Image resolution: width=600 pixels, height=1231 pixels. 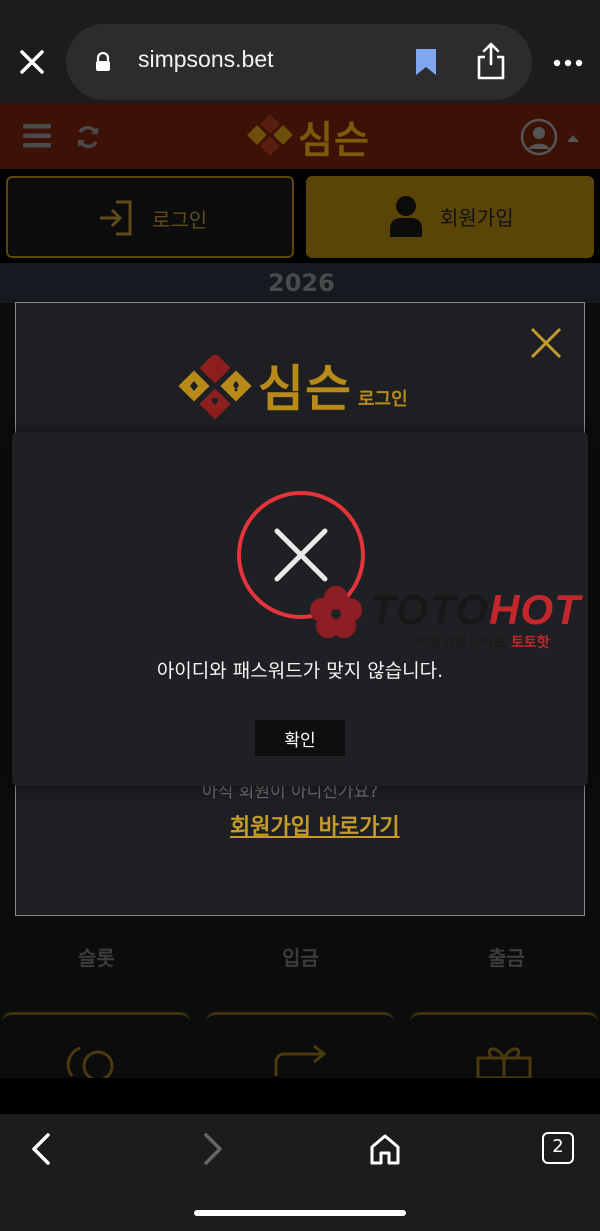 I want to click on url-text: simpsons.bet, so click(x=206, y=59).